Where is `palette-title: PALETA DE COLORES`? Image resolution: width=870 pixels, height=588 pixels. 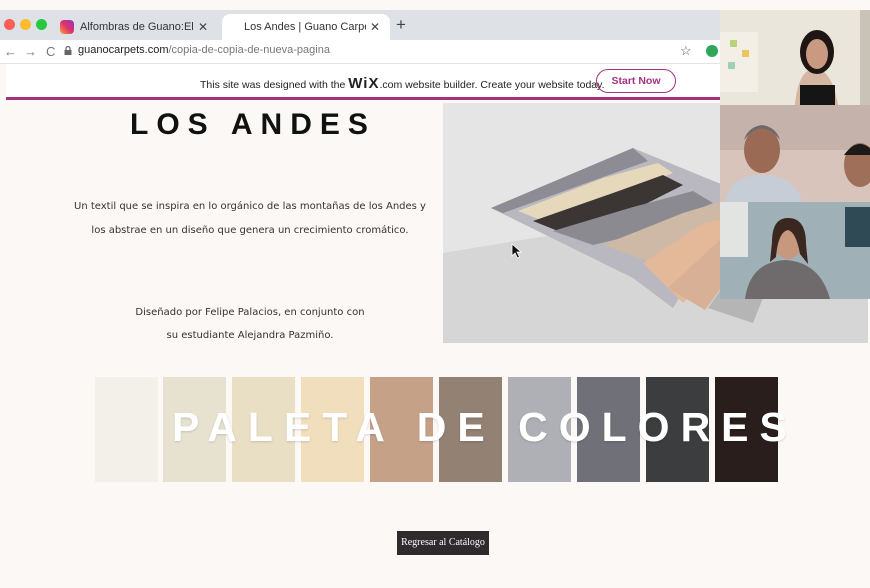 palette-title: PALETA DE COLORES is located at coordinates (485, 427).